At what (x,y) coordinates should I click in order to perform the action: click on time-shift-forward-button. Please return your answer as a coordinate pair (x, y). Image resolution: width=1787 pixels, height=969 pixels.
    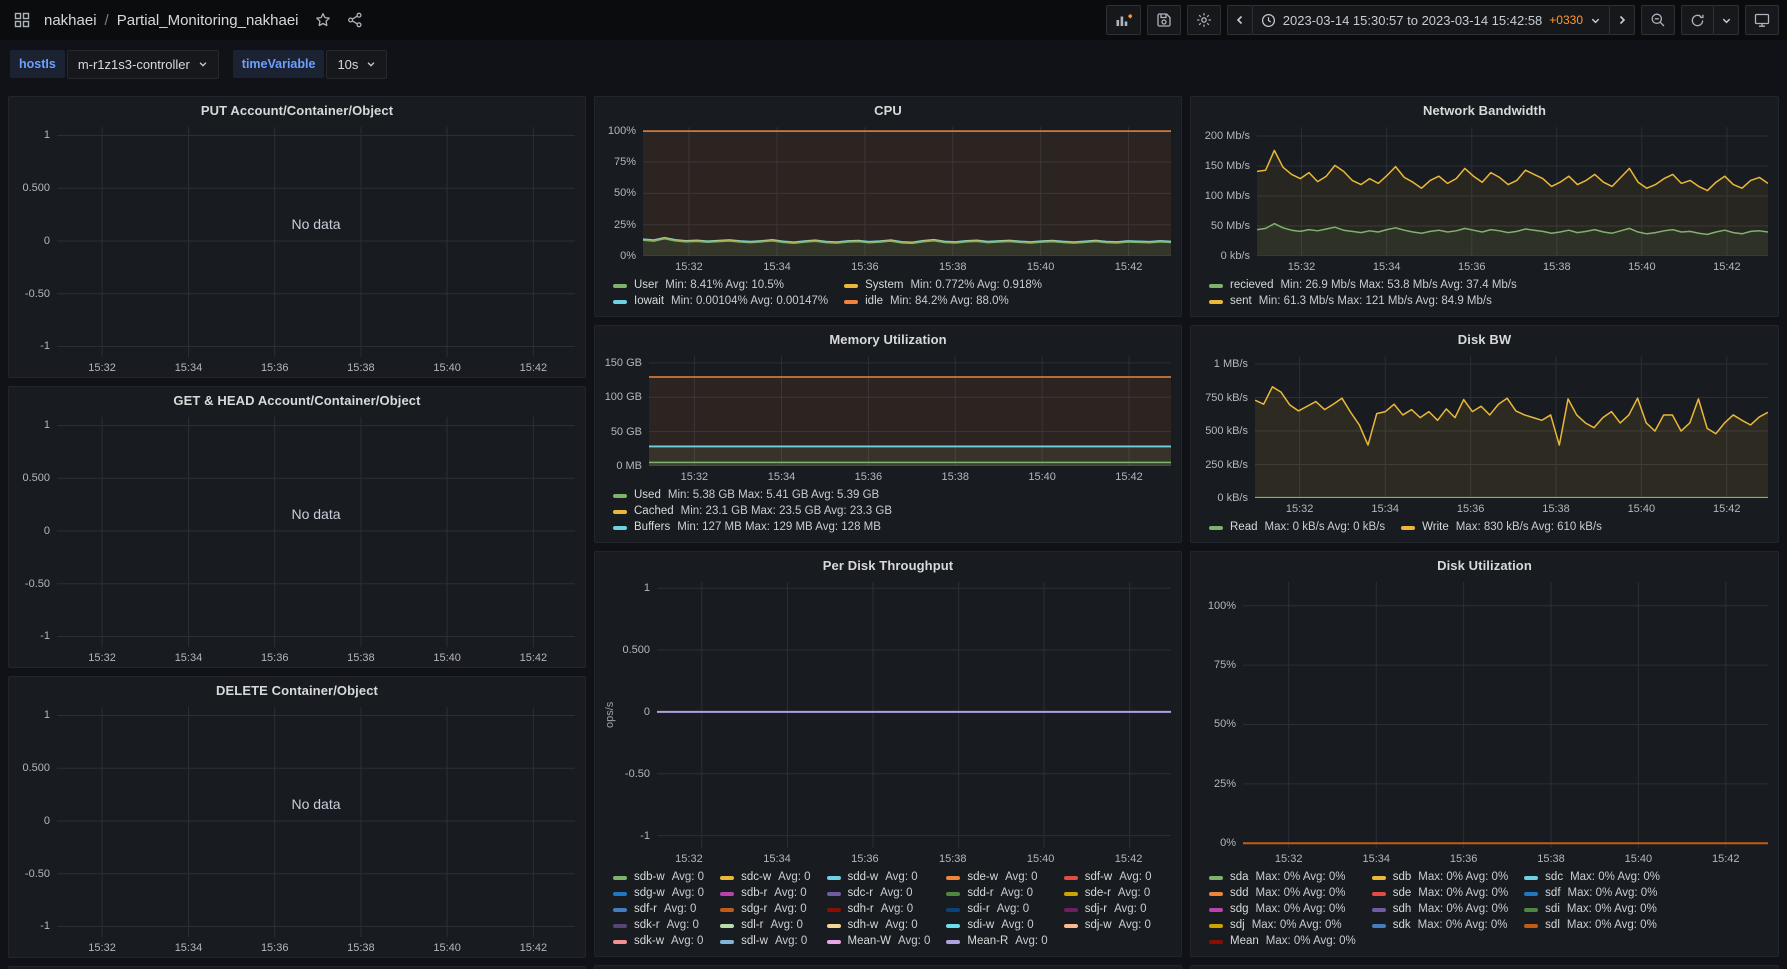
    Looking at the image, I should click on (1622, 20).